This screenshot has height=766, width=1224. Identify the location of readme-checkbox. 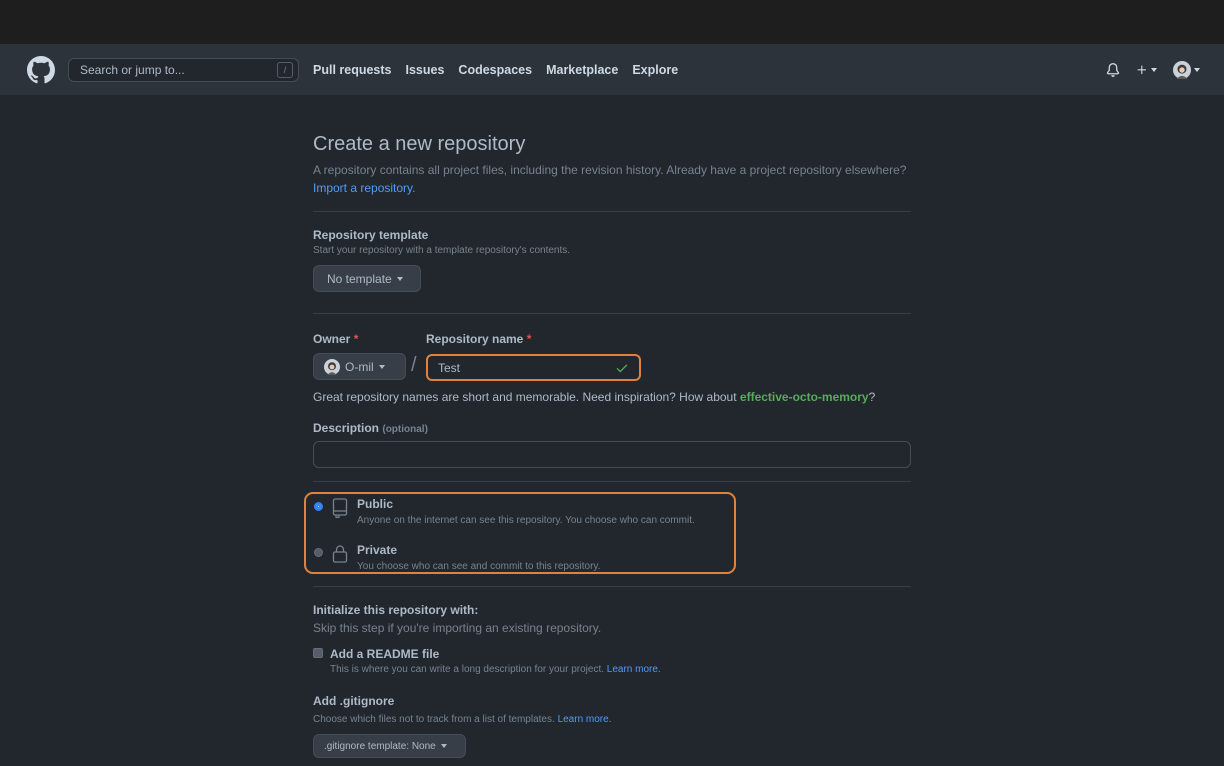
(318, 653).